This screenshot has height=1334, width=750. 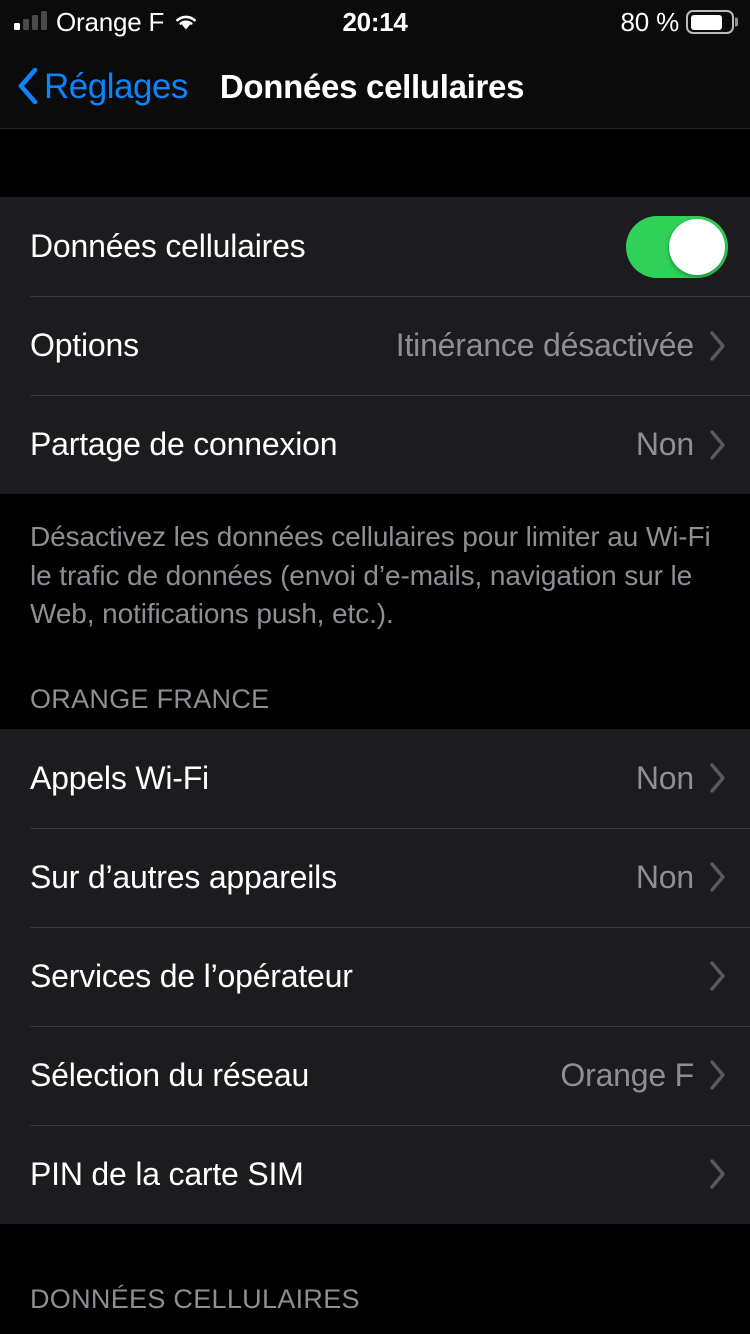 I want to click on cellular-data-row: Données cellulaires, so click(x=375, y=246).